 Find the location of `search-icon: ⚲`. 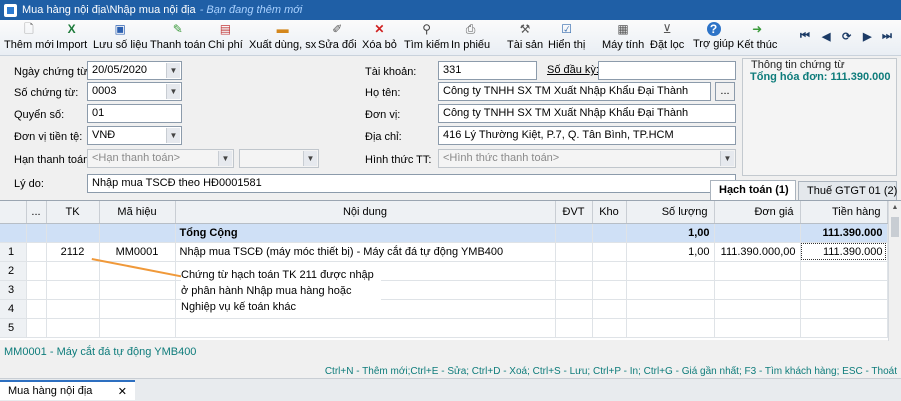

search-icon: ⚲ is located at coordinates (426, 29).